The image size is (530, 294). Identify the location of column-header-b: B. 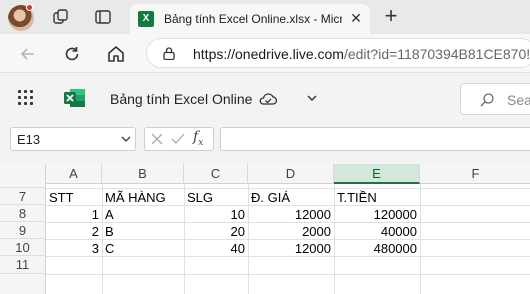
(143, 174).